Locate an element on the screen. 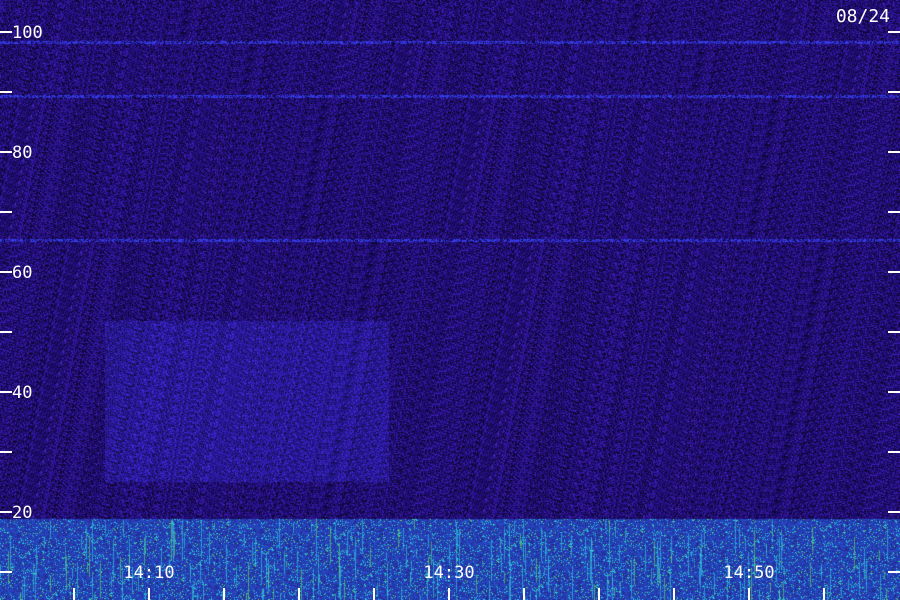  y-axis-labels: 20 40 60 80 100 is located at coordinates (27, 273).